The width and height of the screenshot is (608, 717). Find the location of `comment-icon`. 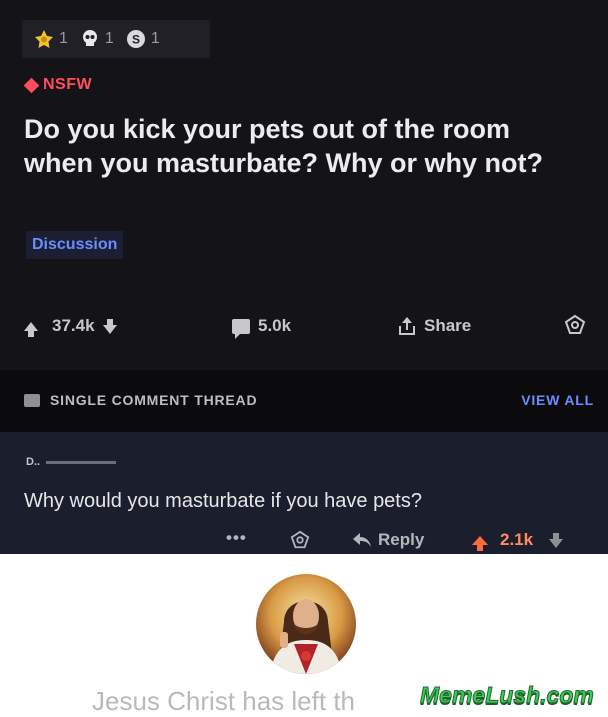

comment-icon is located at coordinates (241, 328).